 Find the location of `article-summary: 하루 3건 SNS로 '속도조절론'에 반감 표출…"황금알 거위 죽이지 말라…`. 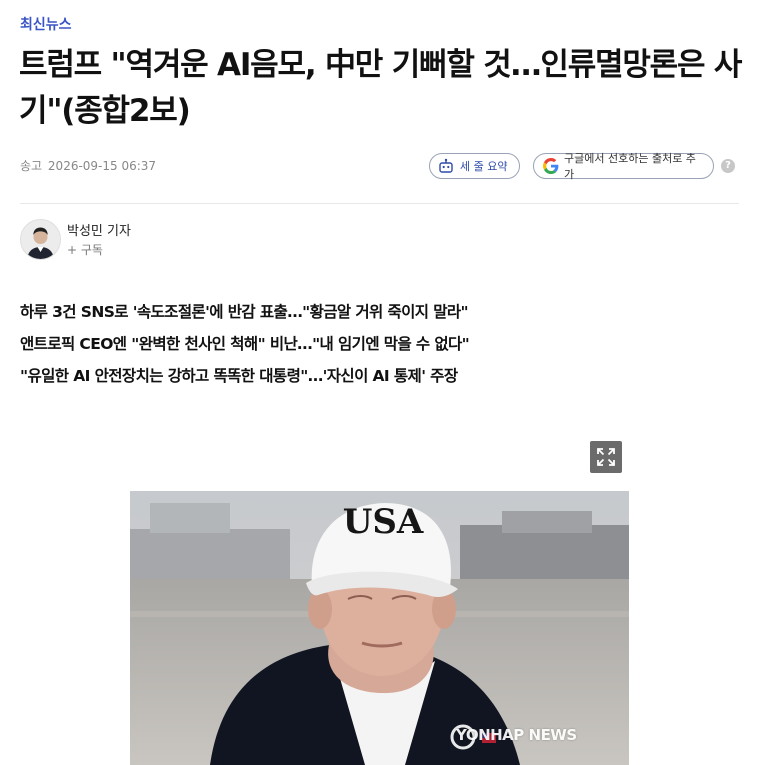

article-summary: 하루 3건 SNS로 '속도조절론'에 반감 표출…"황금알 거위 죽이지 말라… is located at coordinates (245, 344).